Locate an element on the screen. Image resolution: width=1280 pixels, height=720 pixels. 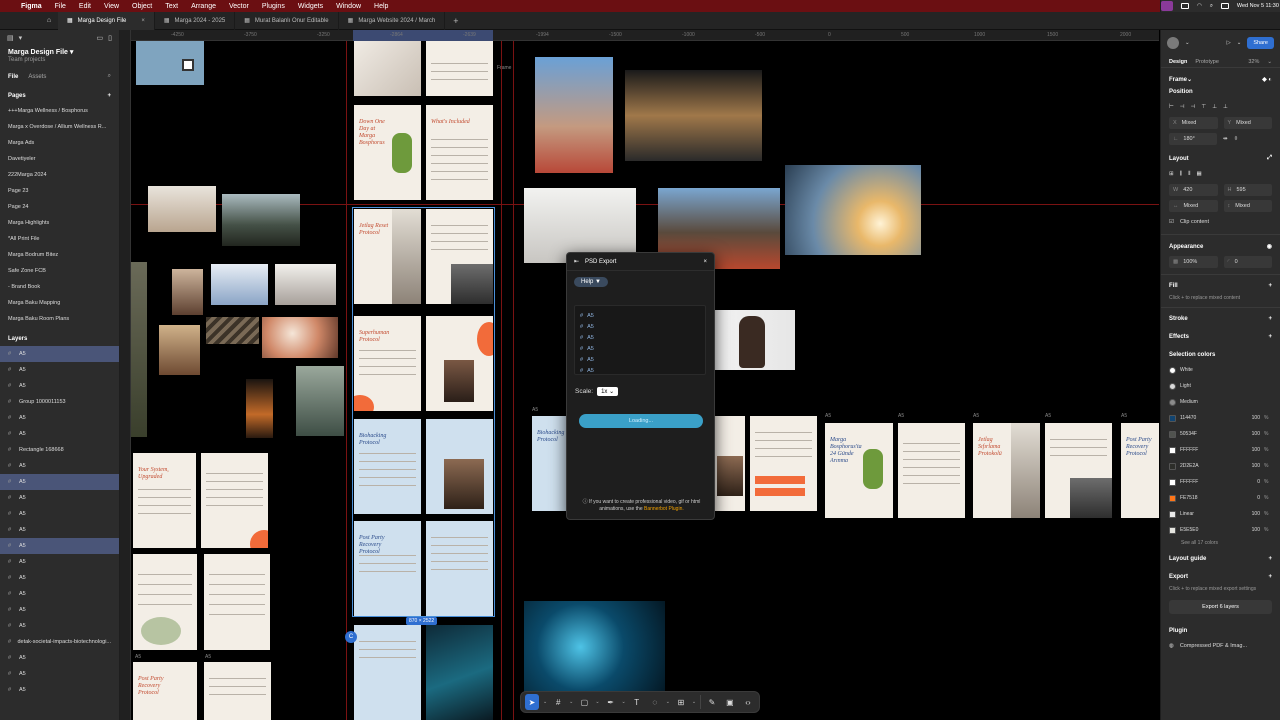
doc-biohacking-small: Biohacking Protocol is located at coordinates (549, 463).